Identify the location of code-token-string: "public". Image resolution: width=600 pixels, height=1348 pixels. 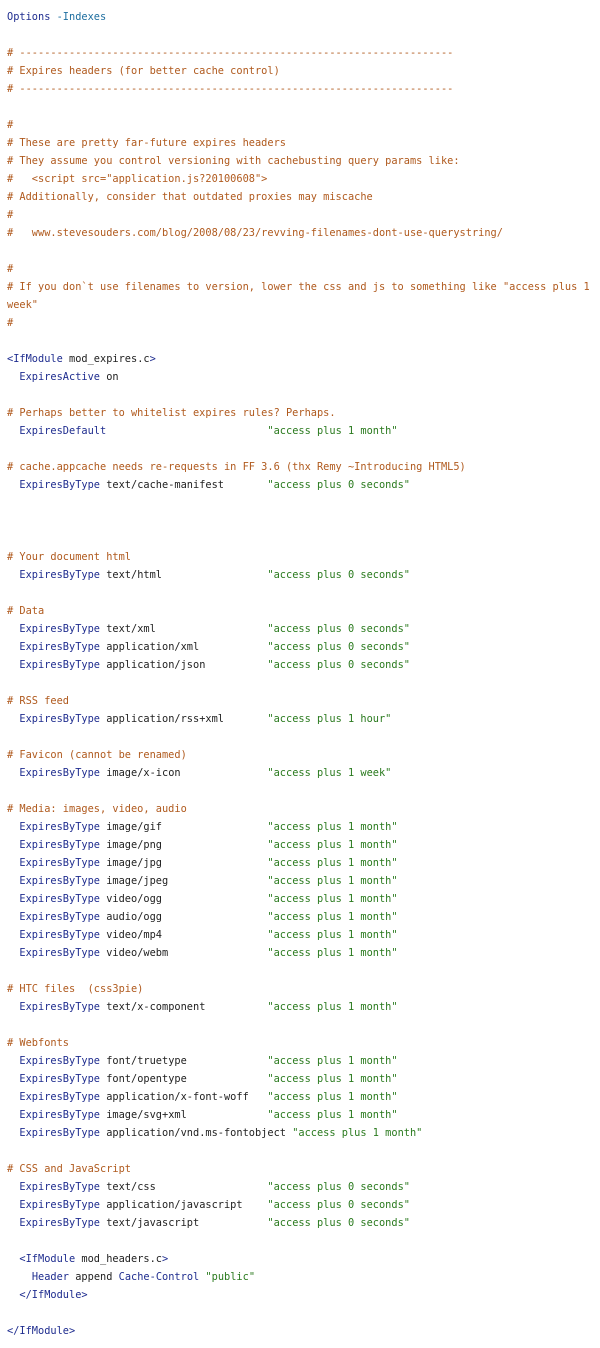
(230, 1277).